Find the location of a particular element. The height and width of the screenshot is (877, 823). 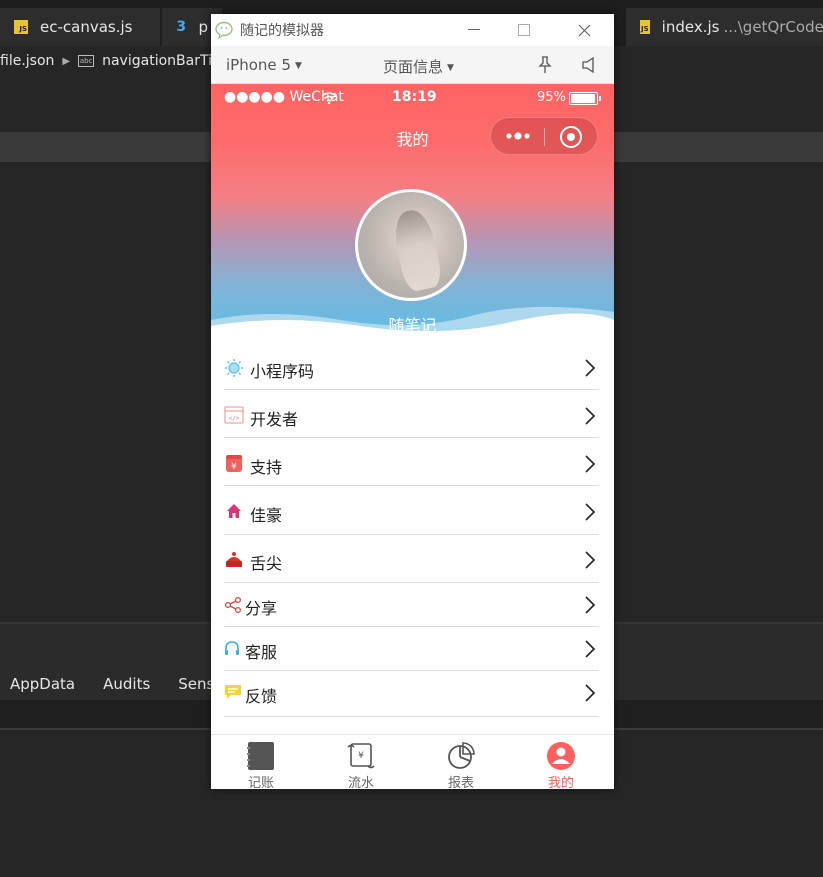

close-miniprogram-icon is located at coordinates (571, 137).